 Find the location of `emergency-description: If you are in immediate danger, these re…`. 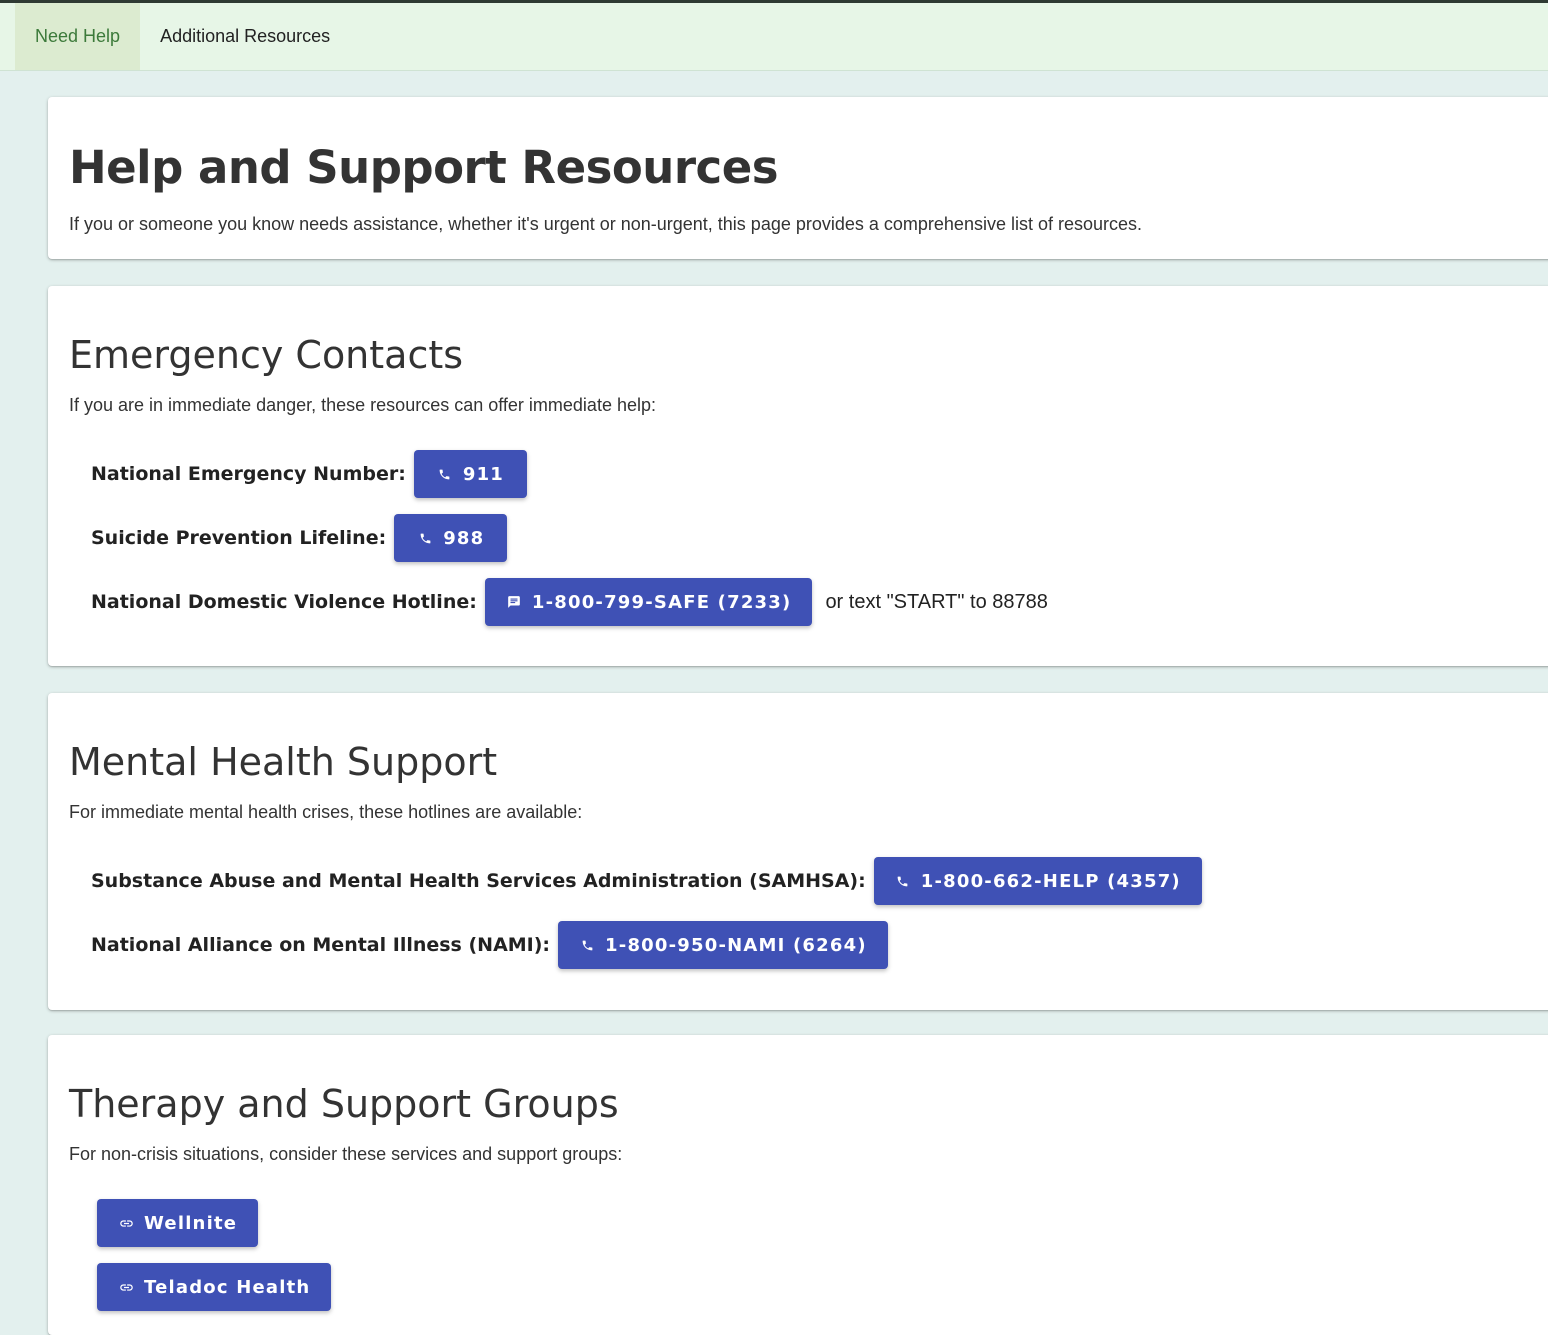

emergency-description: If you are in immediate danger, these re… is located at coordinates (362, 405).